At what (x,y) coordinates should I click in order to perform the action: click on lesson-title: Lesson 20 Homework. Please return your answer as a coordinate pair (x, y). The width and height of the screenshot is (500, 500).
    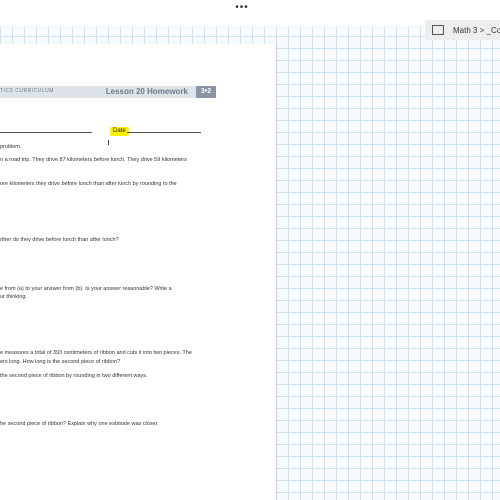
    Looking at the image, I should click on (146, 91).